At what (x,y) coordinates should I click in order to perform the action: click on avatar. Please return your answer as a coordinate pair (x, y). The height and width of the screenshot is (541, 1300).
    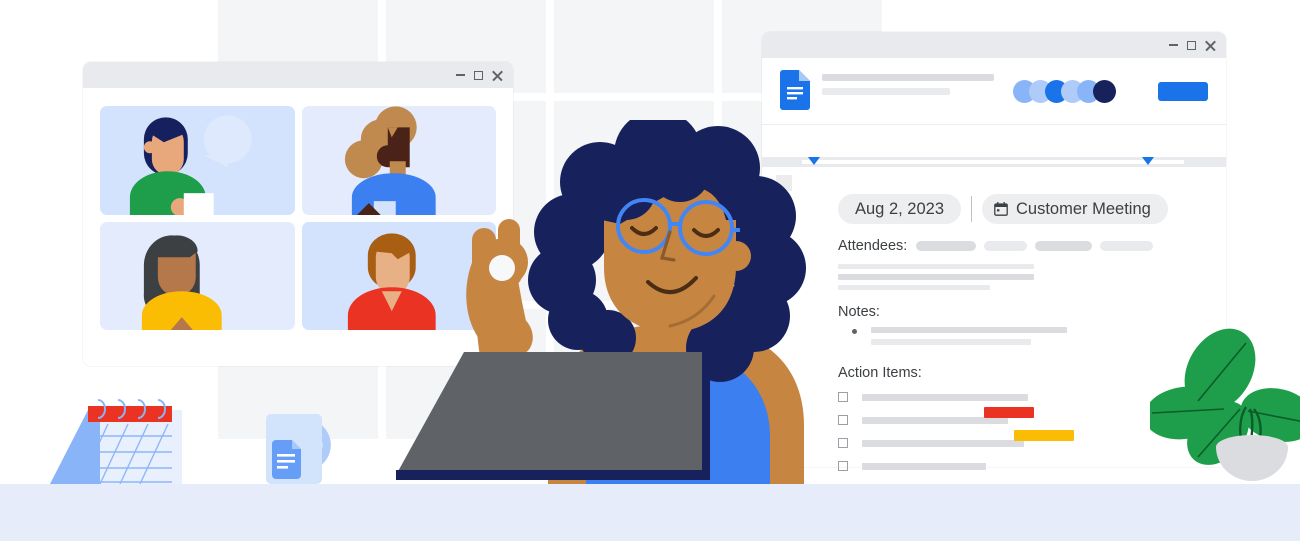
    Looking at the image, I should click on (1104, 91).